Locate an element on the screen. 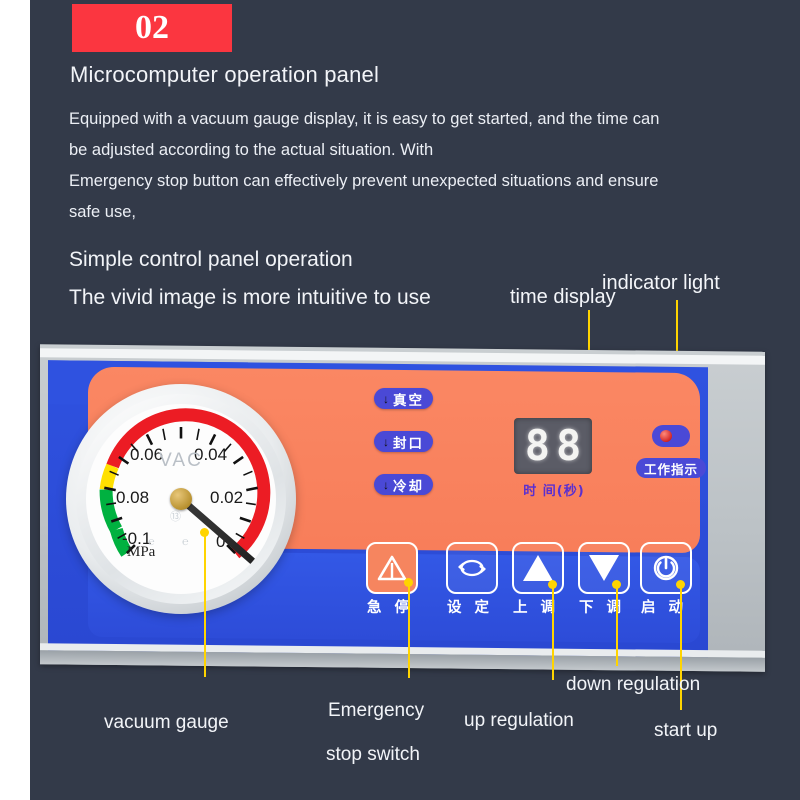 This screenshot has width=800, height=800. power-icon is located at coordinates (666, 568).